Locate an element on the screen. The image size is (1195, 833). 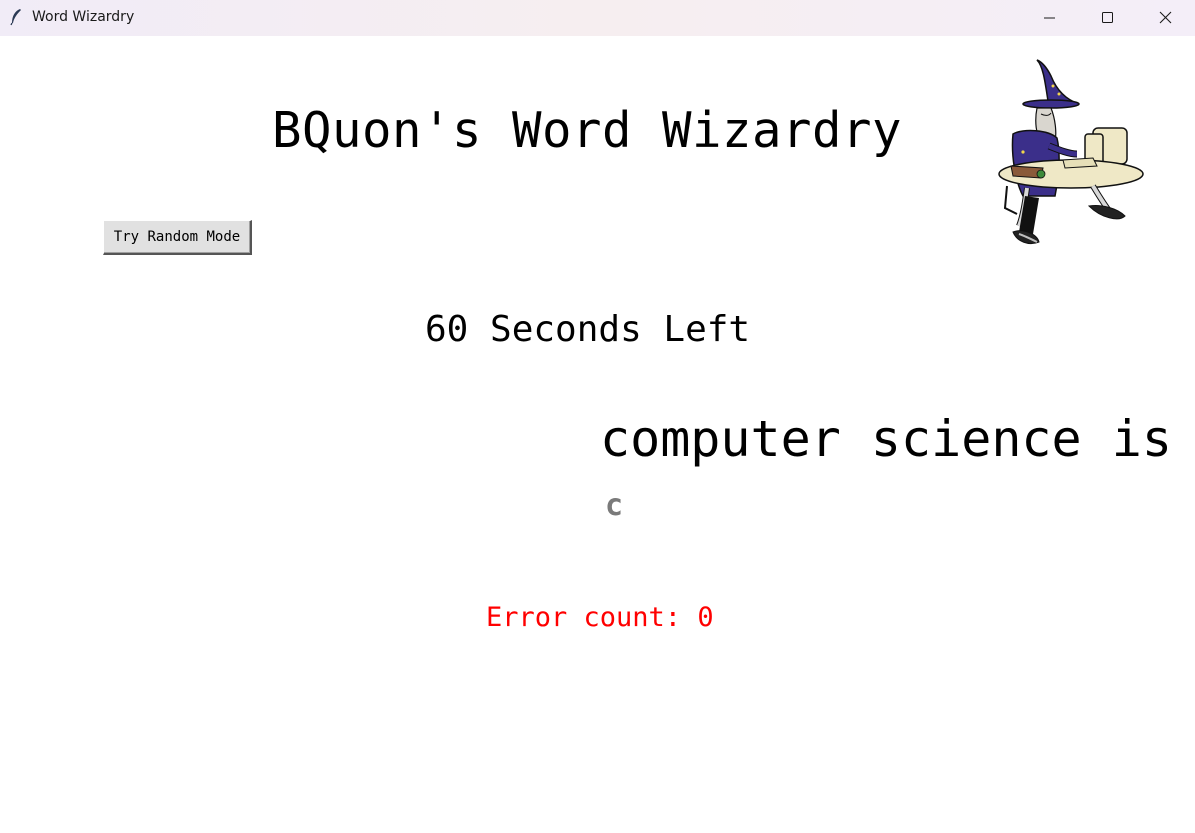
minimize-icon is located at coordinates (1049, 18).